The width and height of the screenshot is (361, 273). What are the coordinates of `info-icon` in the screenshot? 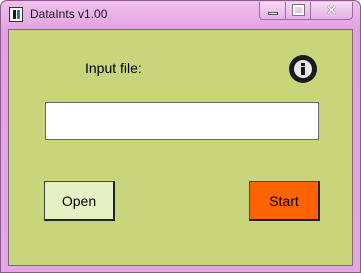 It's located at (303, 69).